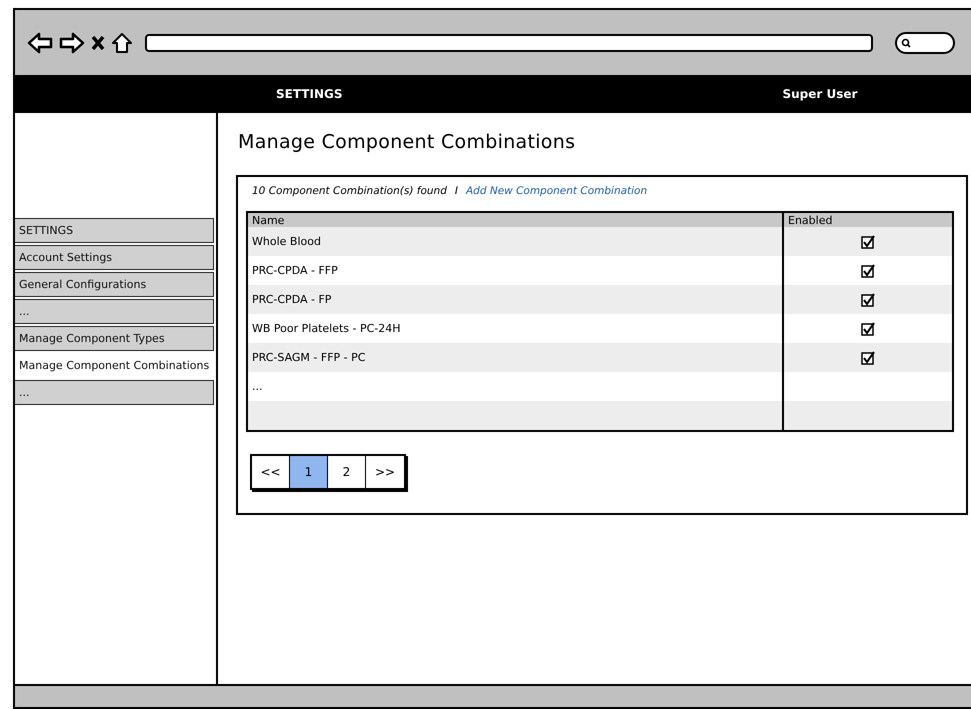 Image resolution: width=971 pixels, height=709 pixels. What do you see at coordinates (407, 142) in the screenshot?
I see `page-title: Manage Component Combinations` at bounding box center [407, 142].